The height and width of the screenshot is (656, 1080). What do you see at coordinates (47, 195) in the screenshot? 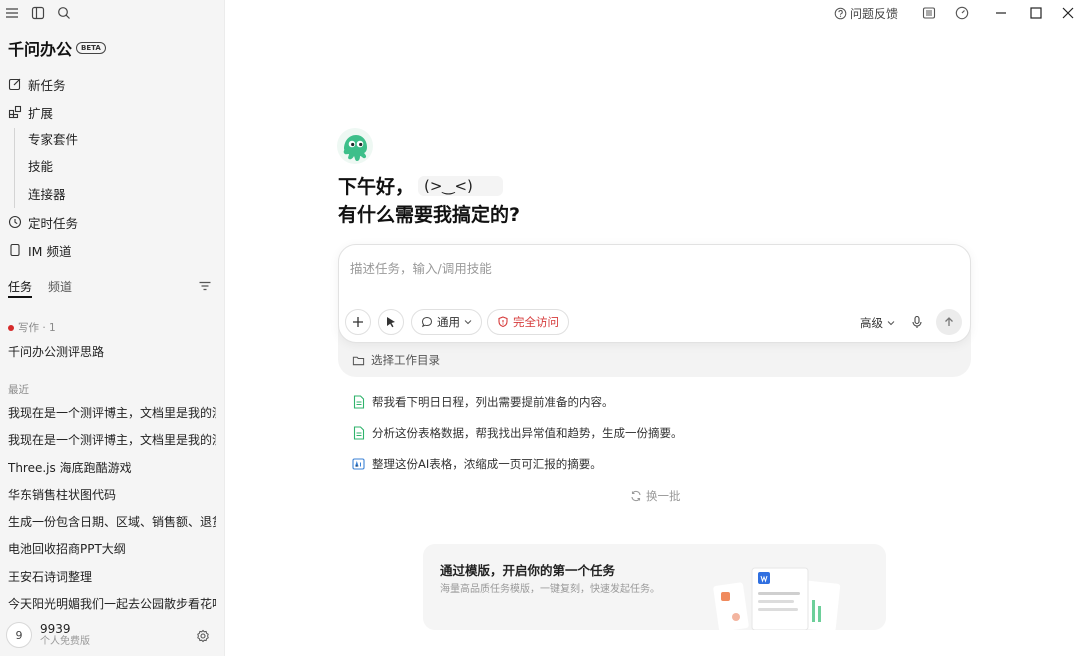
I see `nav-connectors: 连接器` at bounding box center [47, 195].